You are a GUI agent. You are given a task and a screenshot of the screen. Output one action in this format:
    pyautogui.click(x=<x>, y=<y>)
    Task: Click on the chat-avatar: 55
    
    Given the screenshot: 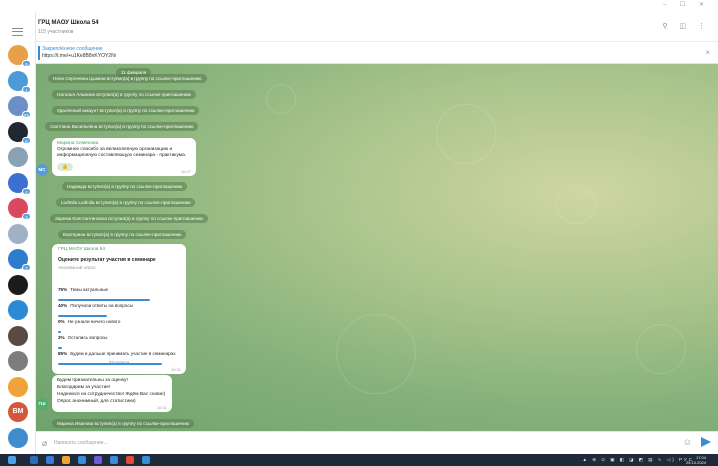 What is the action you would take?
    pyautogui.click(x=19, y=107)
    